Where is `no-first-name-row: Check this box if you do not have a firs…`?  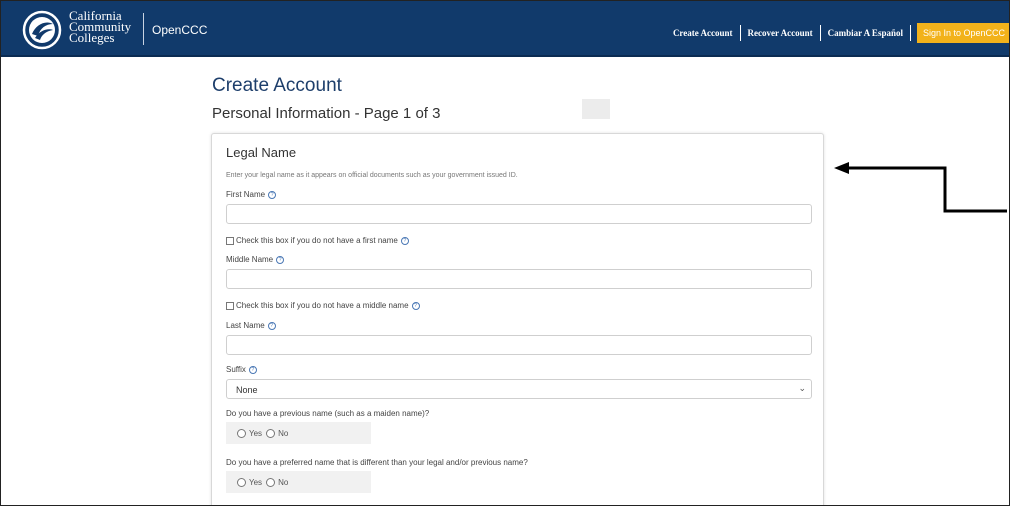
no-first-name-row: Check this box if you do not have a firs… is located at coordinates (317, 240).